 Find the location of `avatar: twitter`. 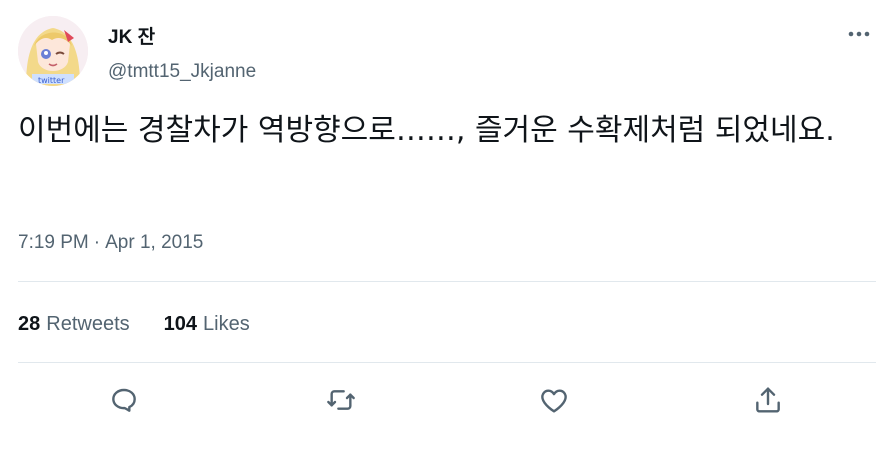

avatar: twitter is located at coordinates (53, 51).